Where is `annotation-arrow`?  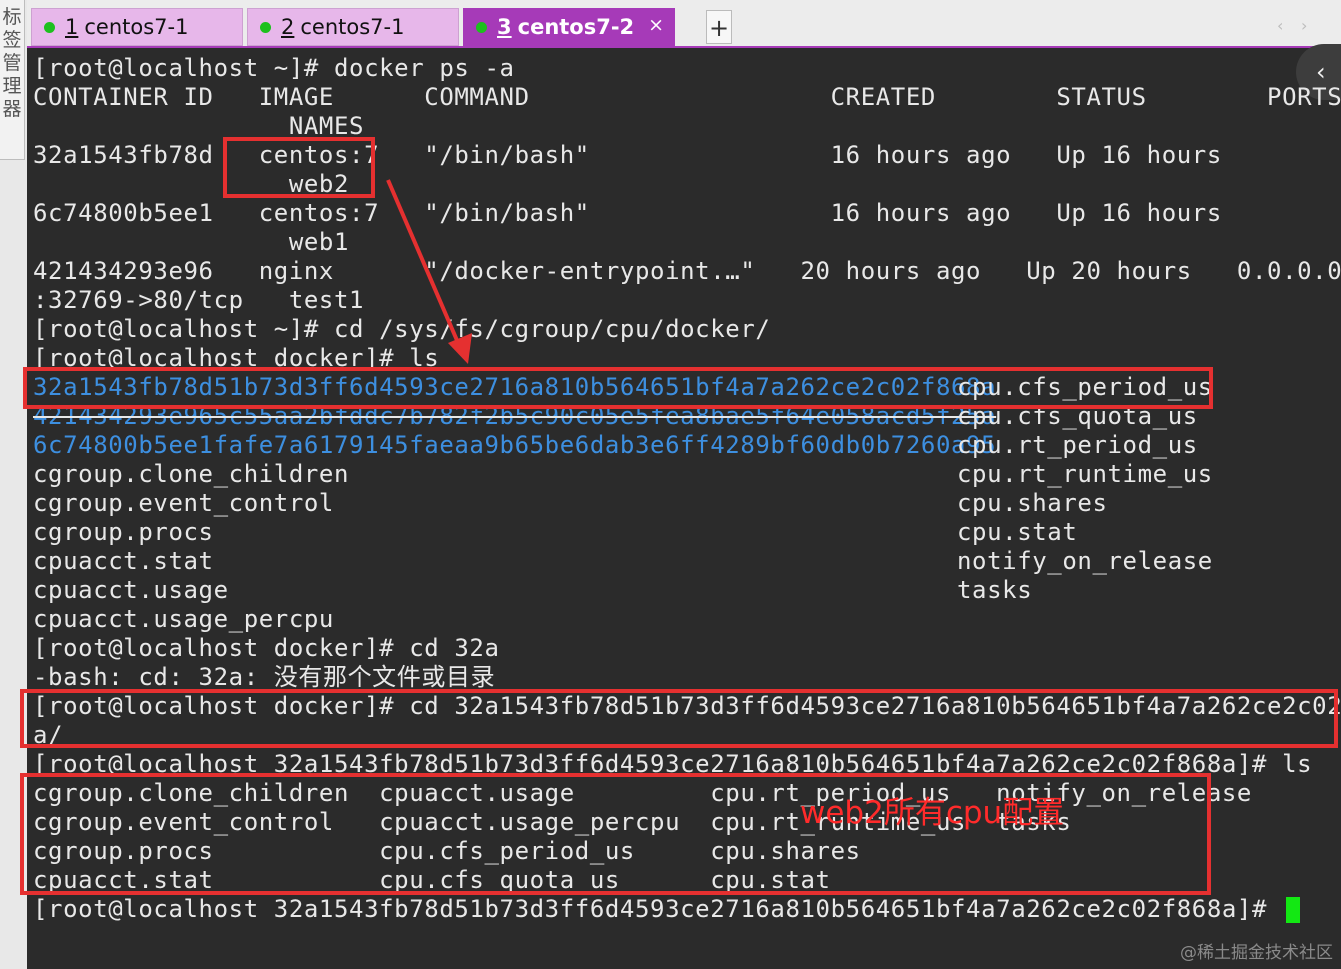 annotation-arrow is located at coordinates (429, 271).